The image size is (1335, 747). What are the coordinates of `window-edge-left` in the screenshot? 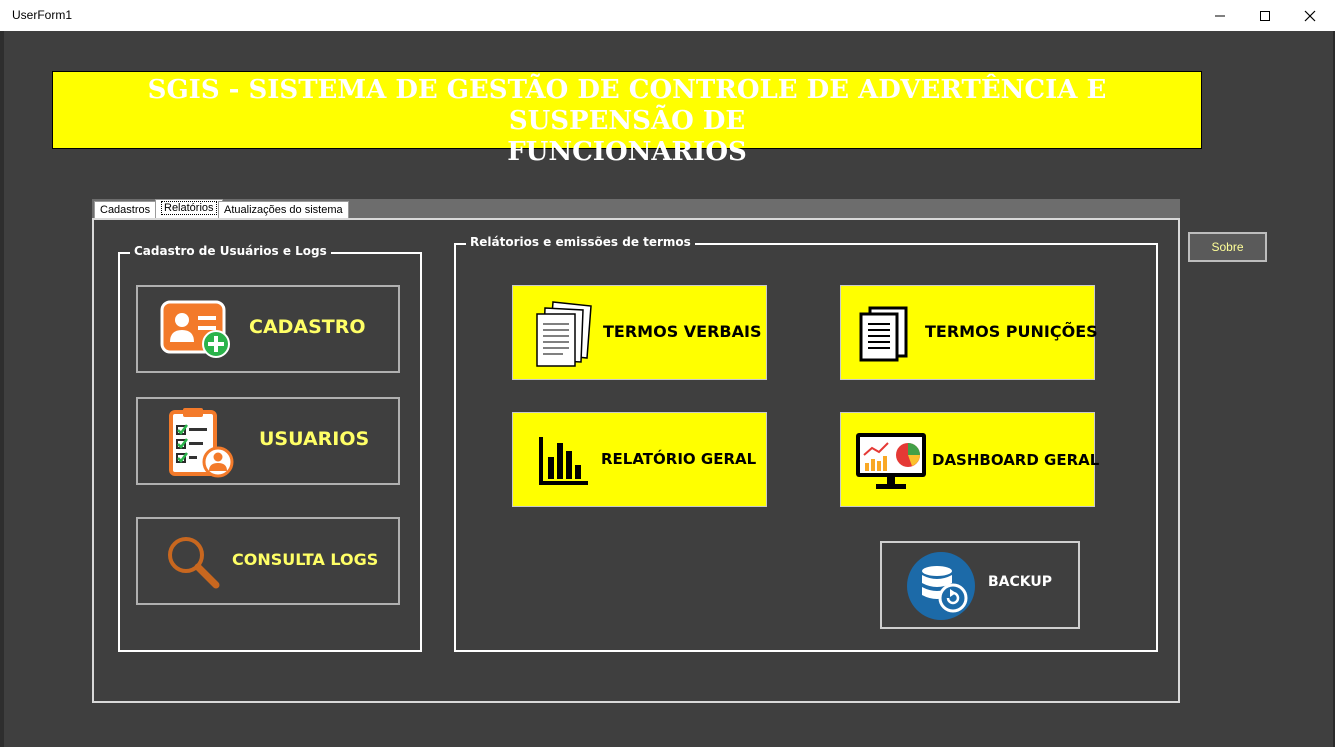 It's located at (2, 389).